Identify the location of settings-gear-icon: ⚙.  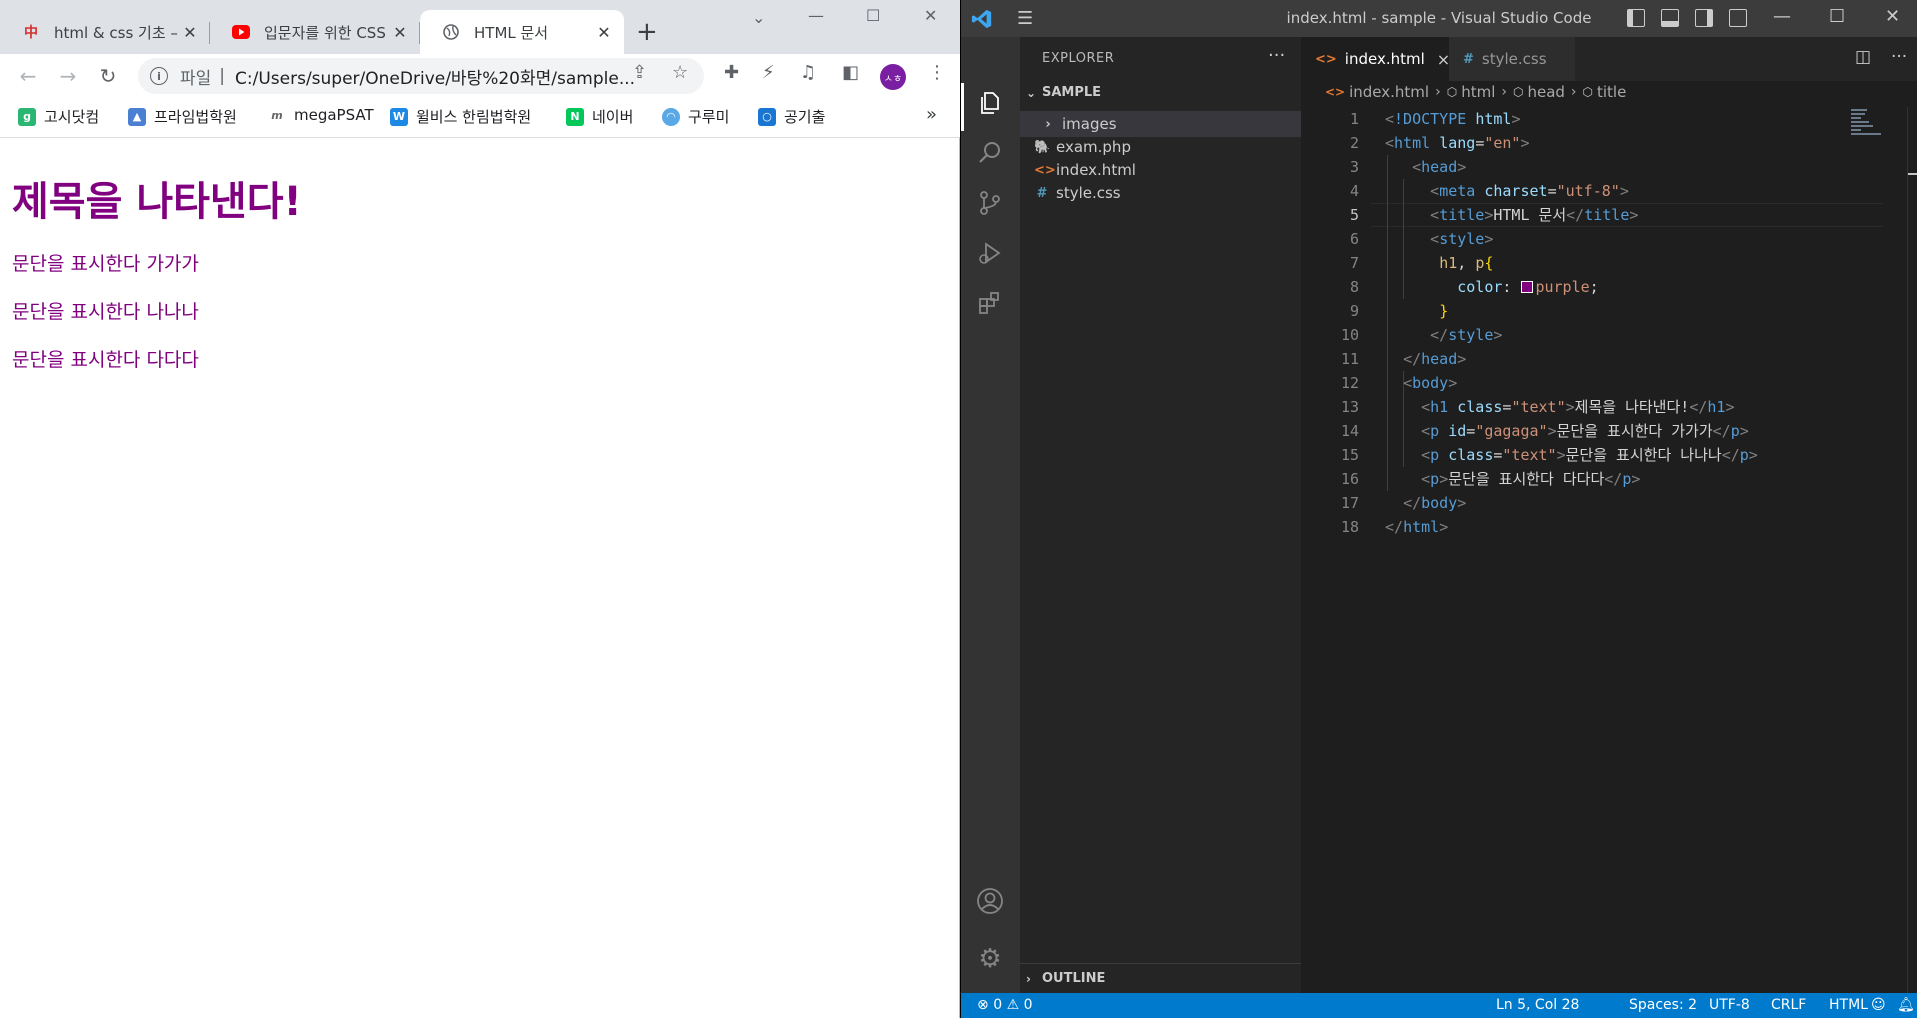
(990, 959).